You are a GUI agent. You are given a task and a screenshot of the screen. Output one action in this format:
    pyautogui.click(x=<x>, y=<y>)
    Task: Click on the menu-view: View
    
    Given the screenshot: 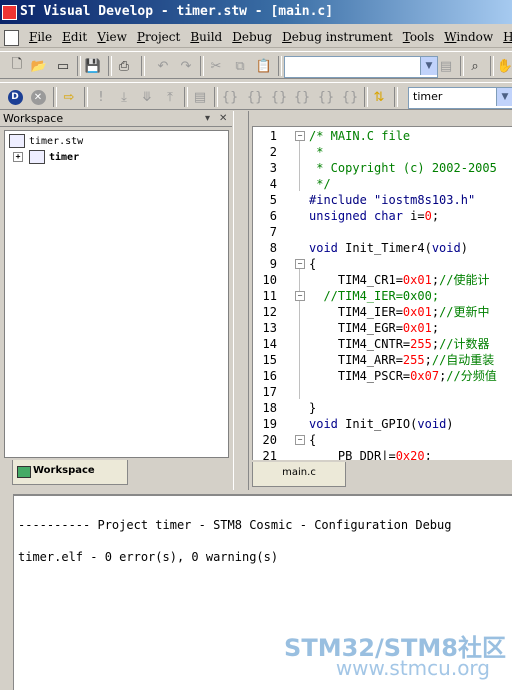 What is the action you would take?
    pyautogui.click(x=112, y=37)
    